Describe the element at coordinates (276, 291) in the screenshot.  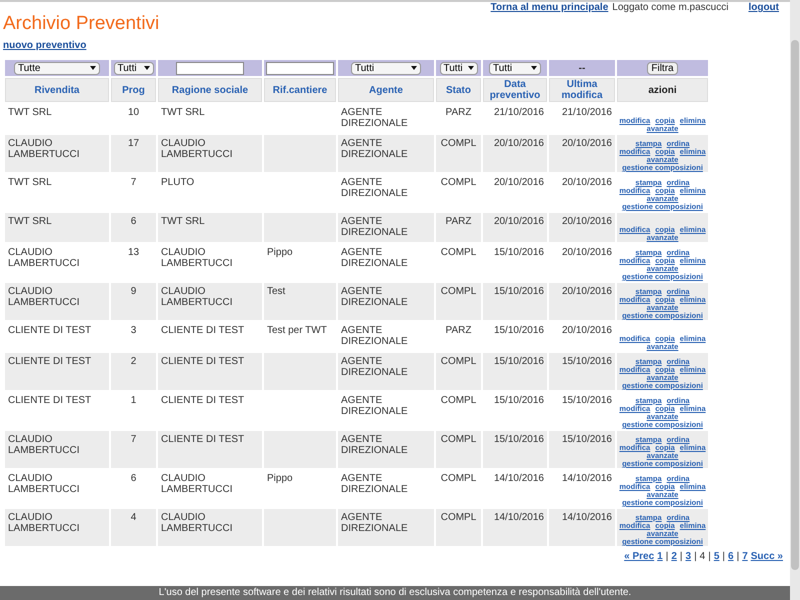
I see `table-cell-text: Test` at that location.